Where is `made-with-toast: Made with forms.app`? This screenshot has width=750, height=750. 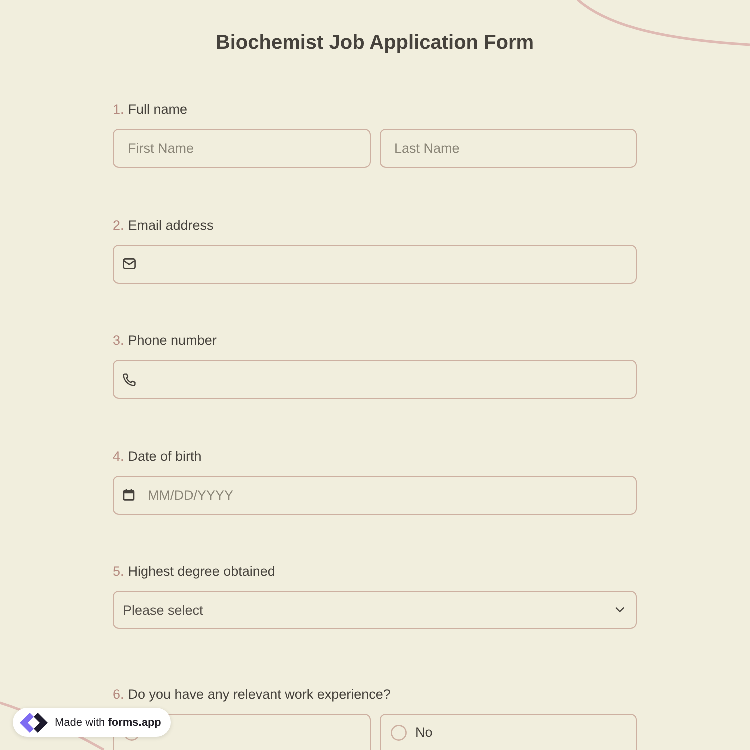
made-with-toast: Made with forms.app is located at coordinates (92, 722).